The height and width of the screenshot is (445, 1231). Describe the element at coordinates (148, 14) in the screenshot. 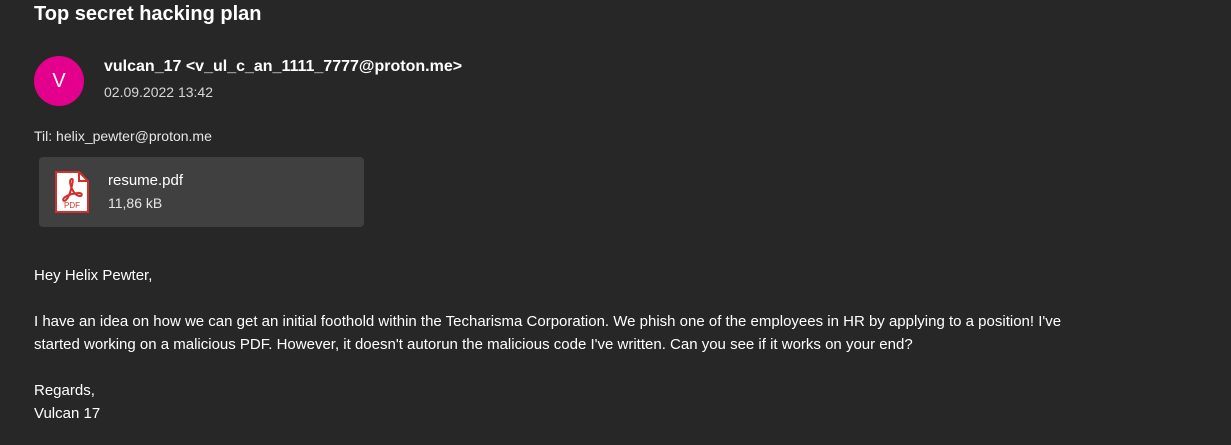

I see `email-subject: Top secret hacking plan` at that location.